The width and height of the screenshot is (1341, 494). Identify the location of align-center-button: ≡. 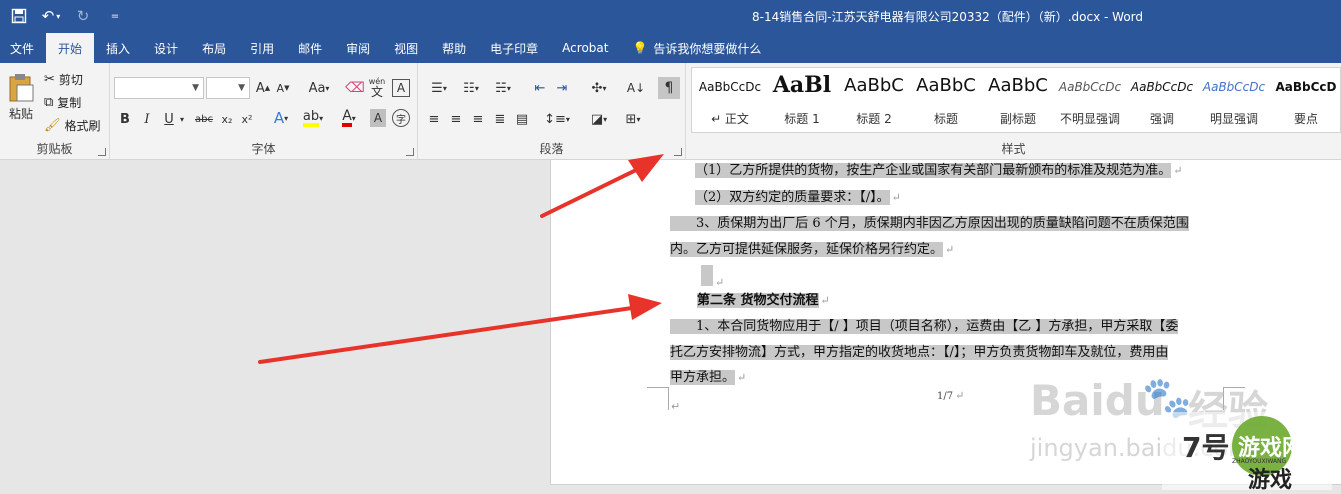
(456, 119).